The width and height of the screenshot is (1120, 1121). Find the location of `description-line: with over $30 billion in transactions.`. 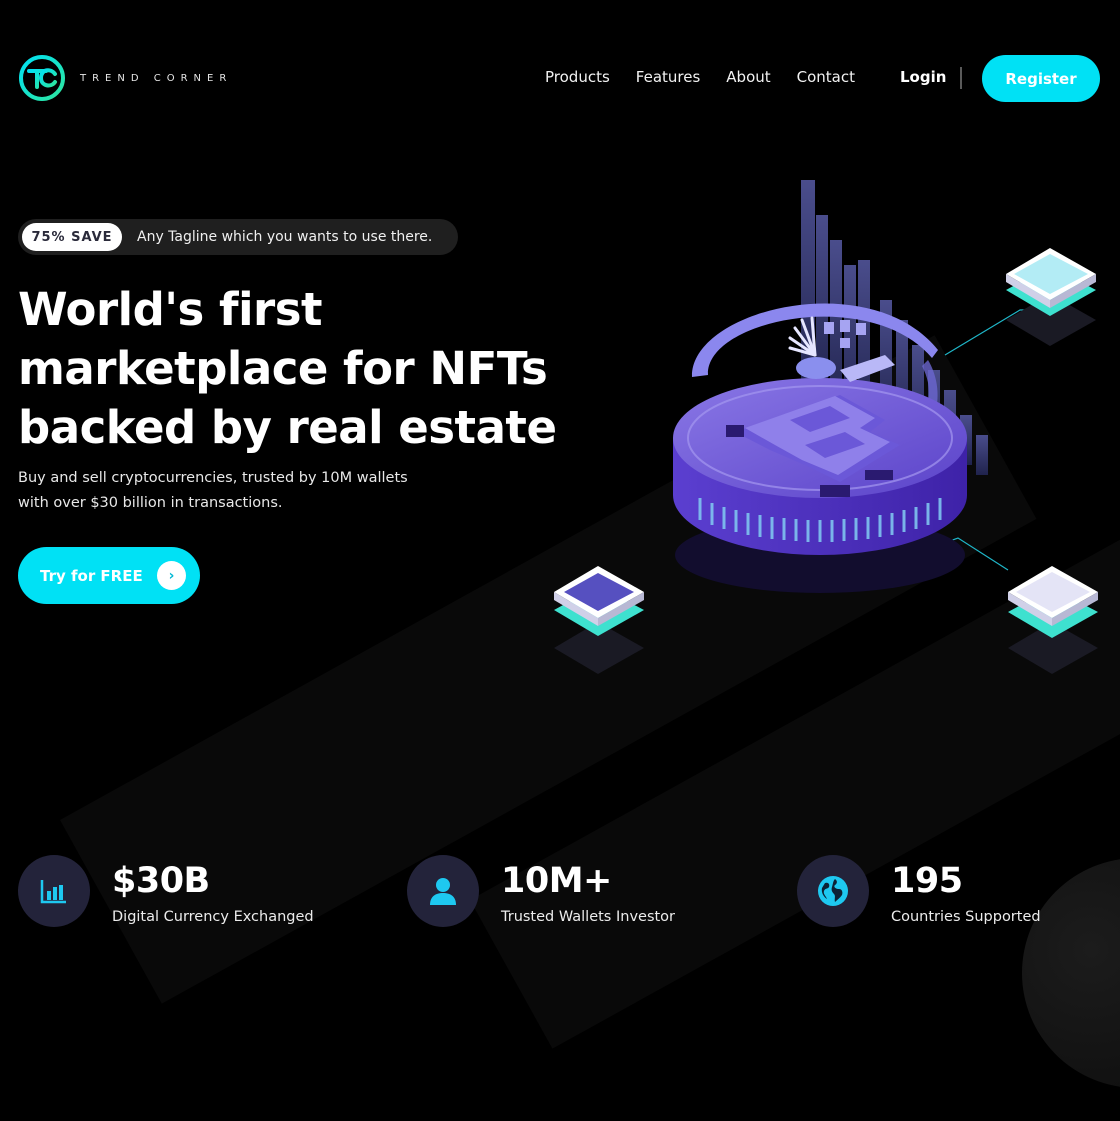

description-line: with over $30 billion in transactions. is located at coordinates (150, 503).